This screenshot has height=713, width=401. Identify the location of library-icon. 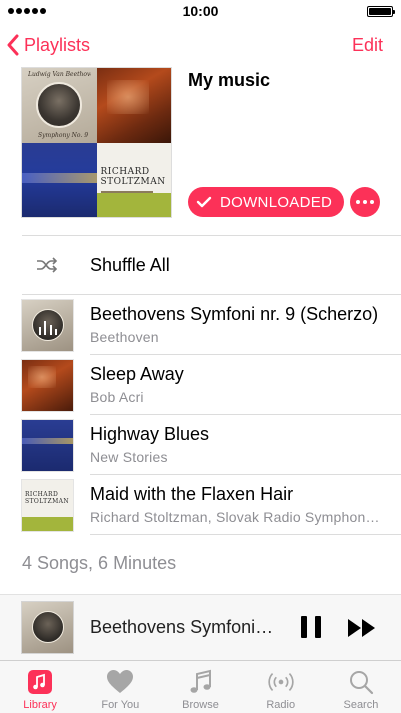
(40, 682).